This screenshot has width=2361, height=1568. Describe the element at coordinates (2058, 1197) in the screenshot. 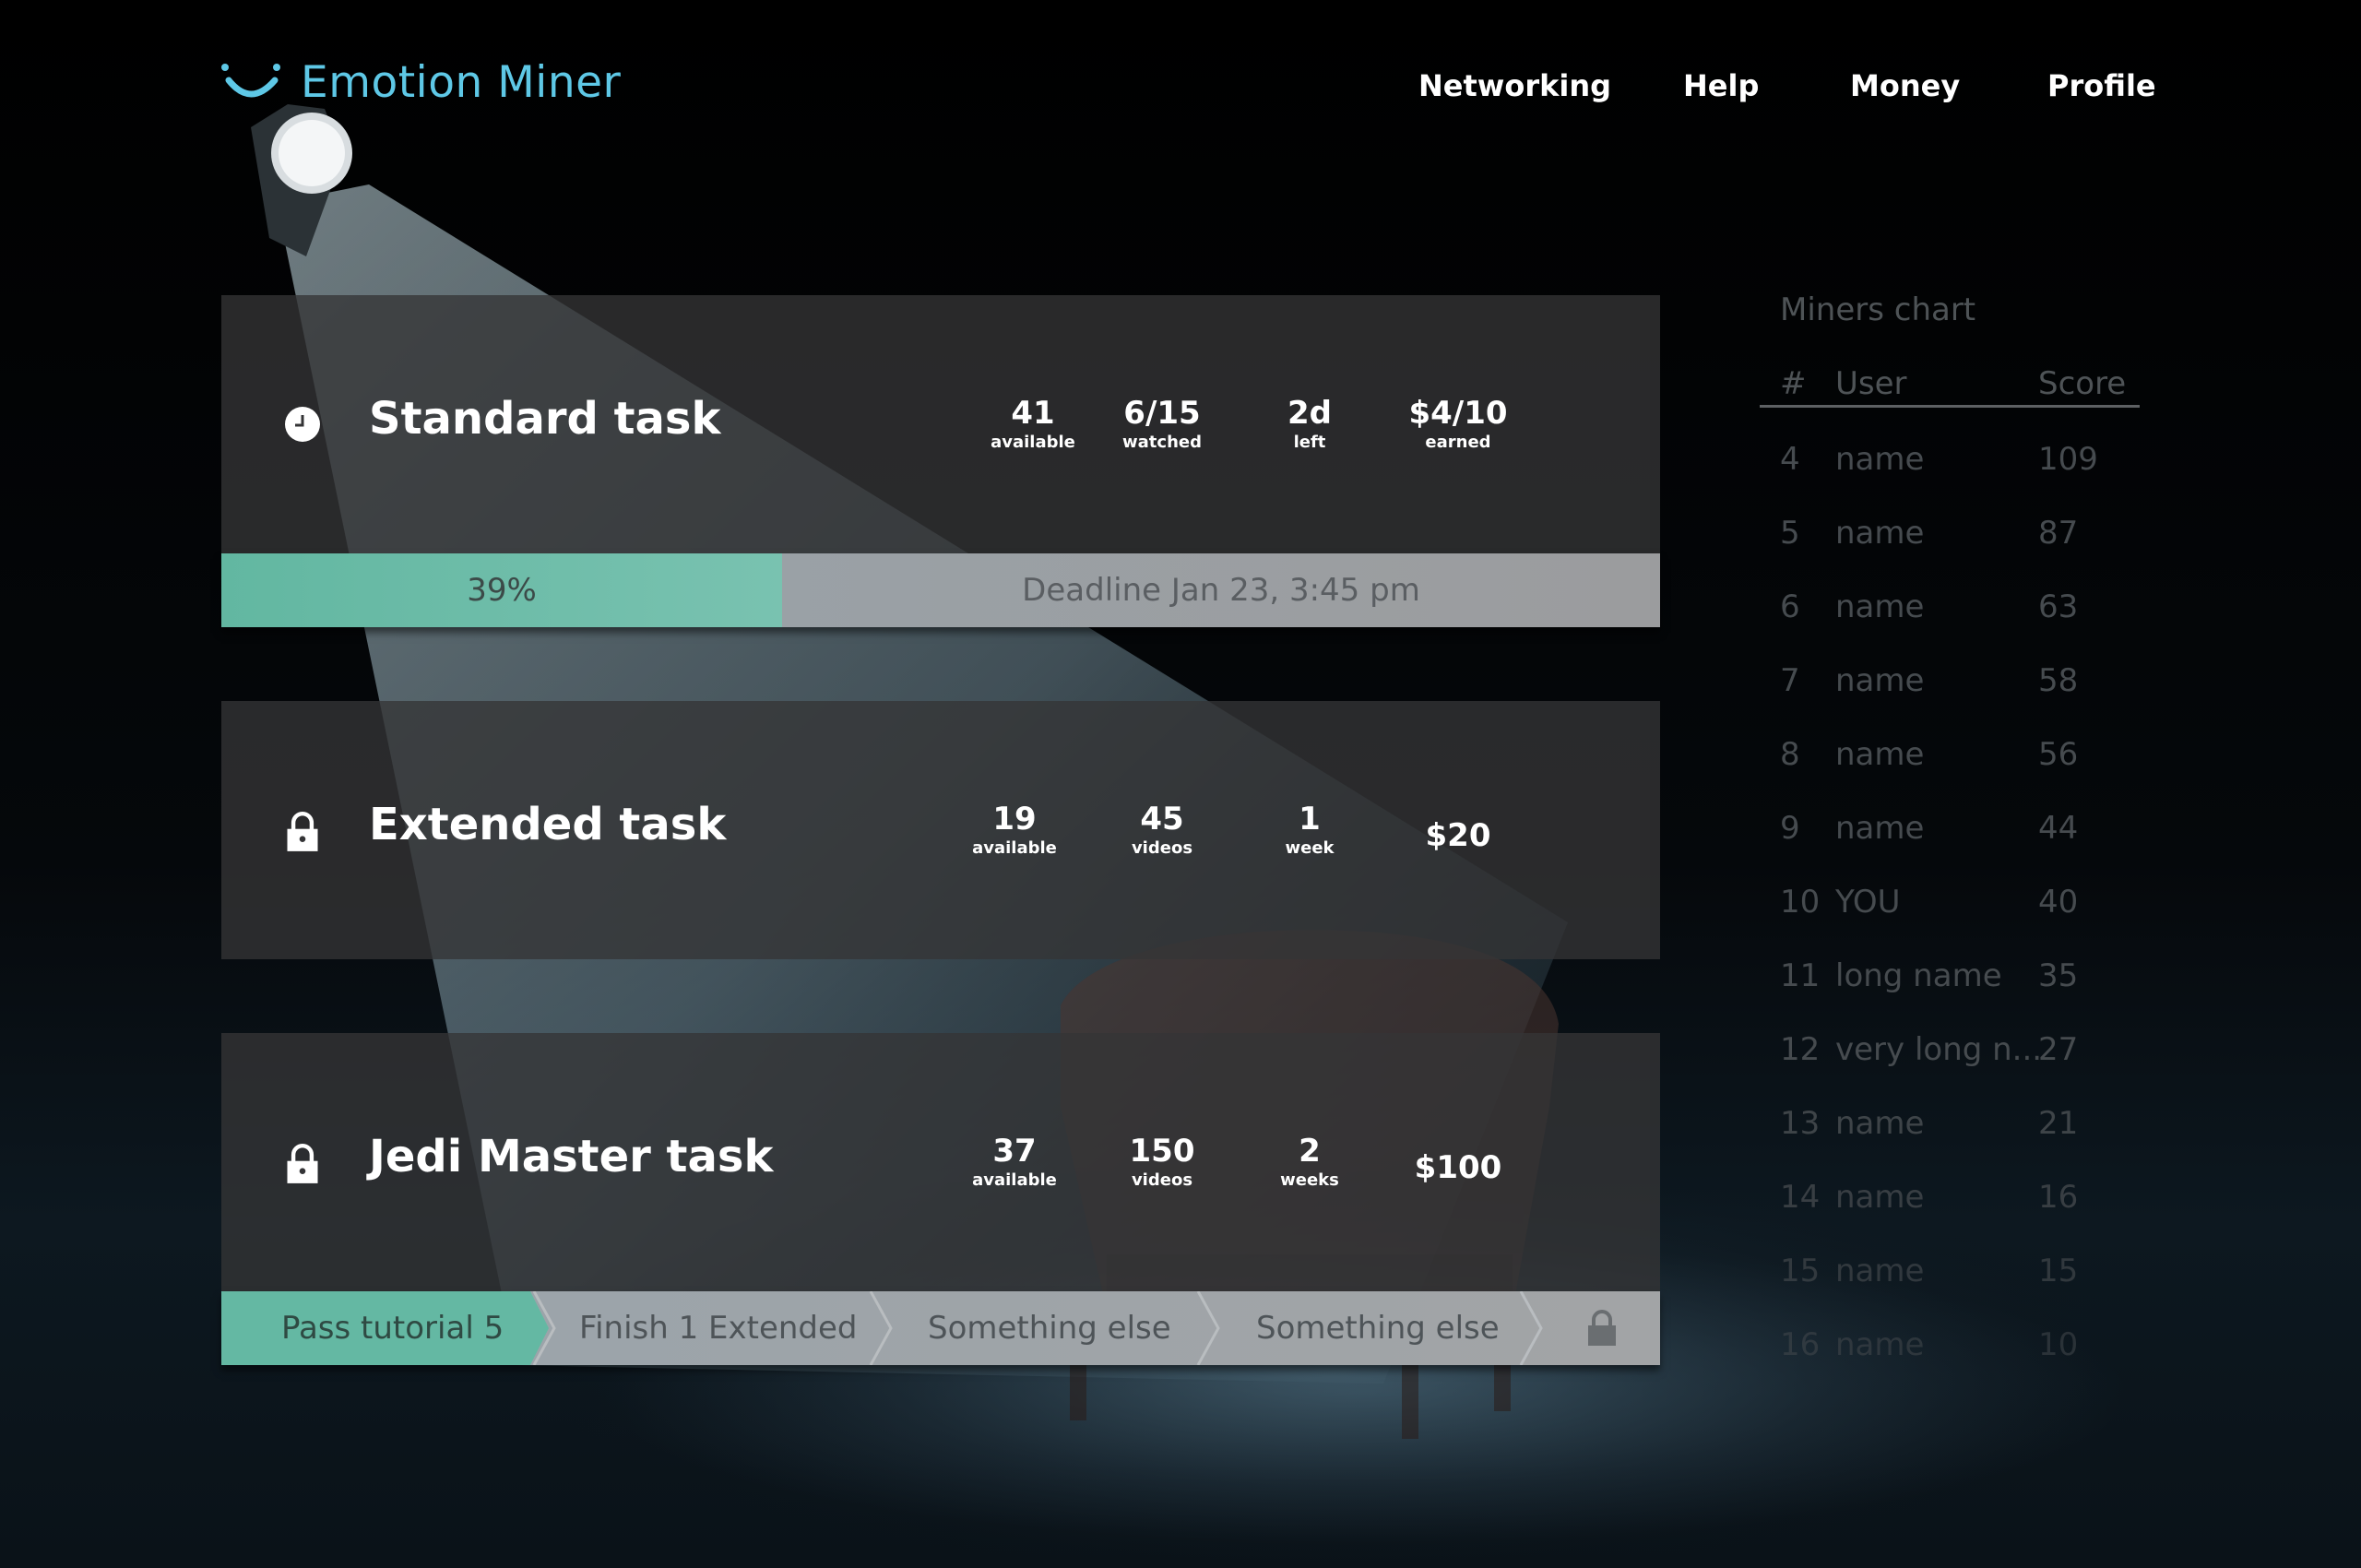

I see `score-cell: 16` at that location.